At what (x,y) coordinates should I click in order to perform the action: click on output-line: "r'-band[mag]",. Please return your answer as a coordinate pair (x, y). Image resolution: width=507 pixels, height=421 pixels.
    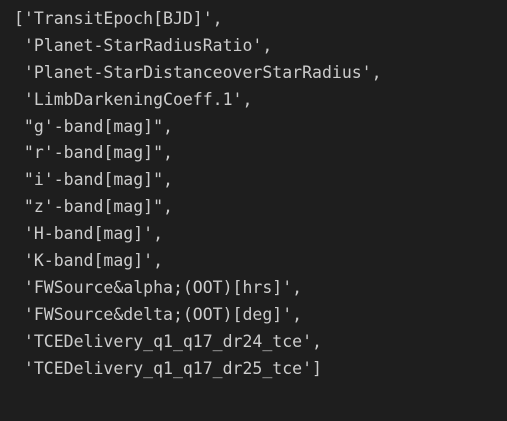
    Looking at the image, I should click on (93, 153).